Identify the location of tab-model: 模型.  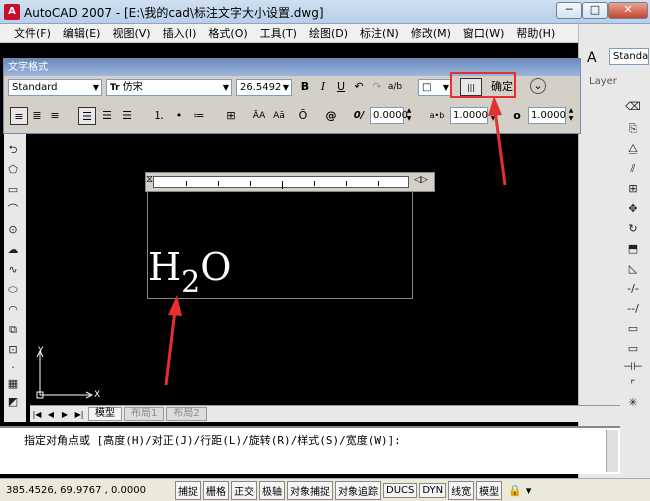
(105, 414).